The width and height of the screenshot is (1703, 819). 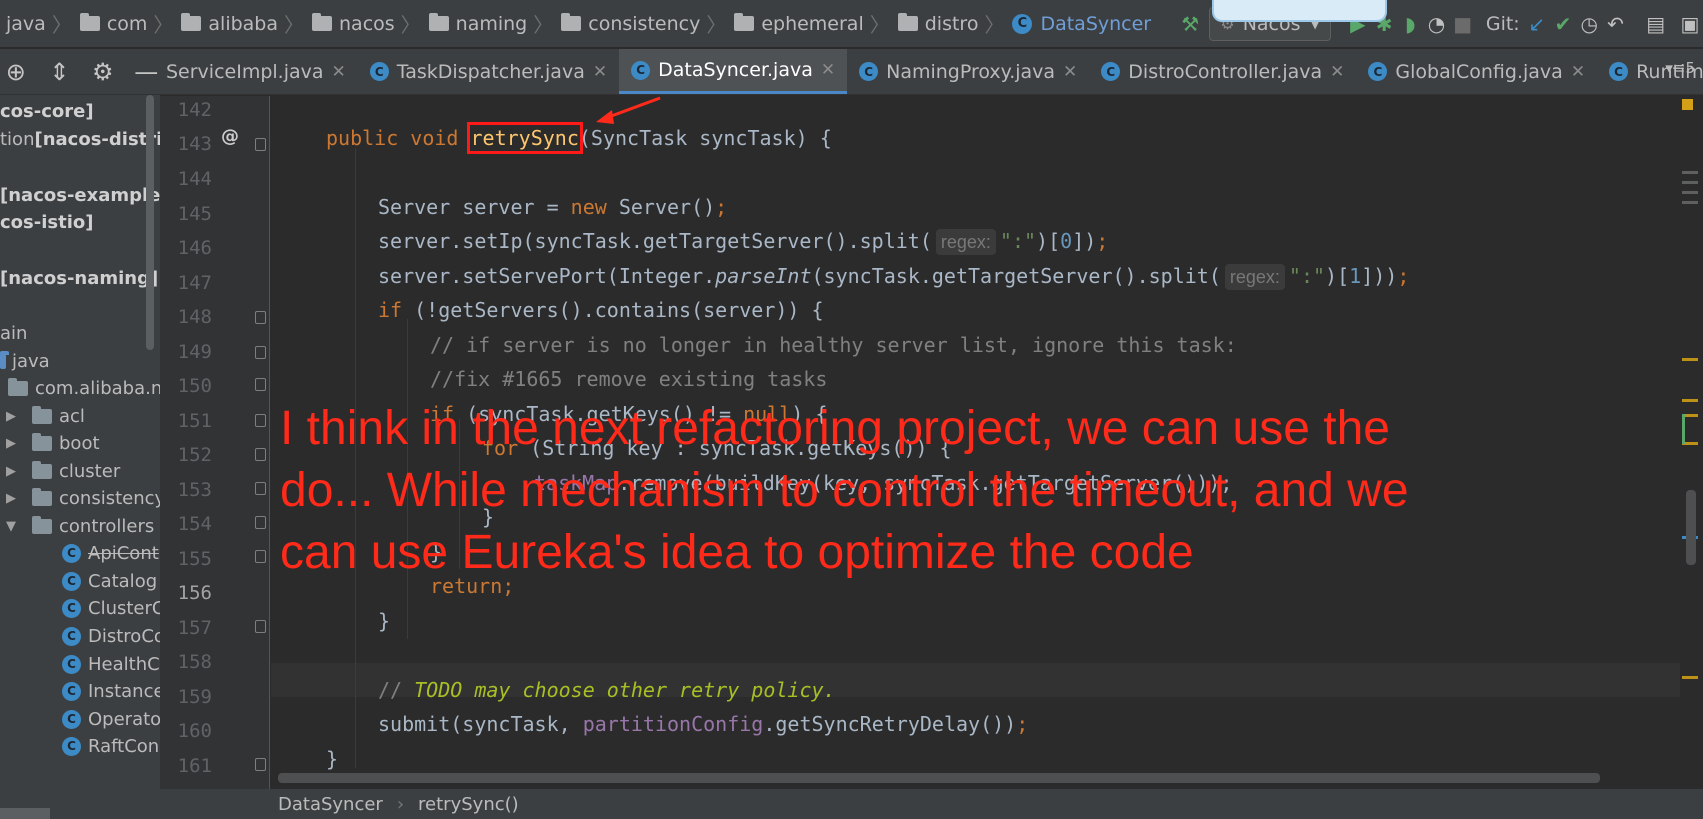 I want to click on rollback-icon: ↶, so click(x=1615, y=24).